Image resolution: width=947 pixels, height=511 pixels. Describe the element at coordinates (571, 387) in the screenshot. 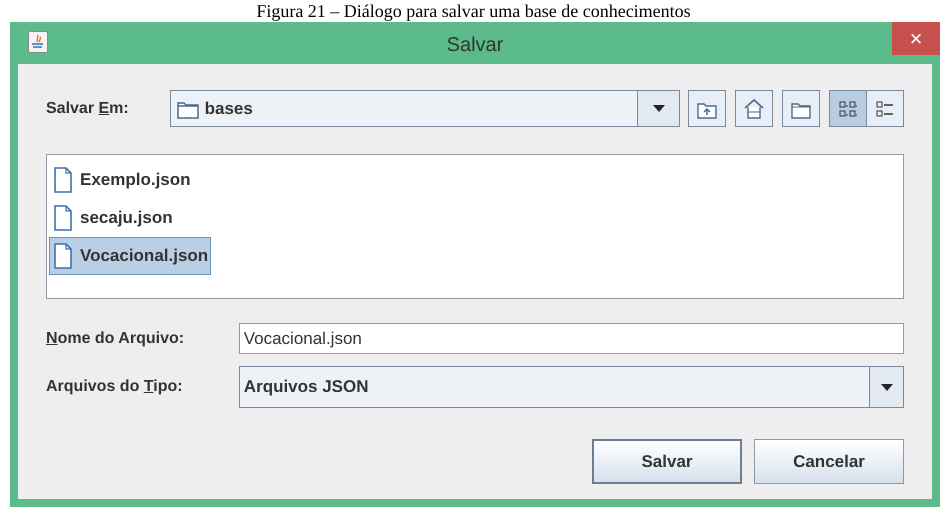

I see `file-type-combo: Arquivos JSON` at that location.